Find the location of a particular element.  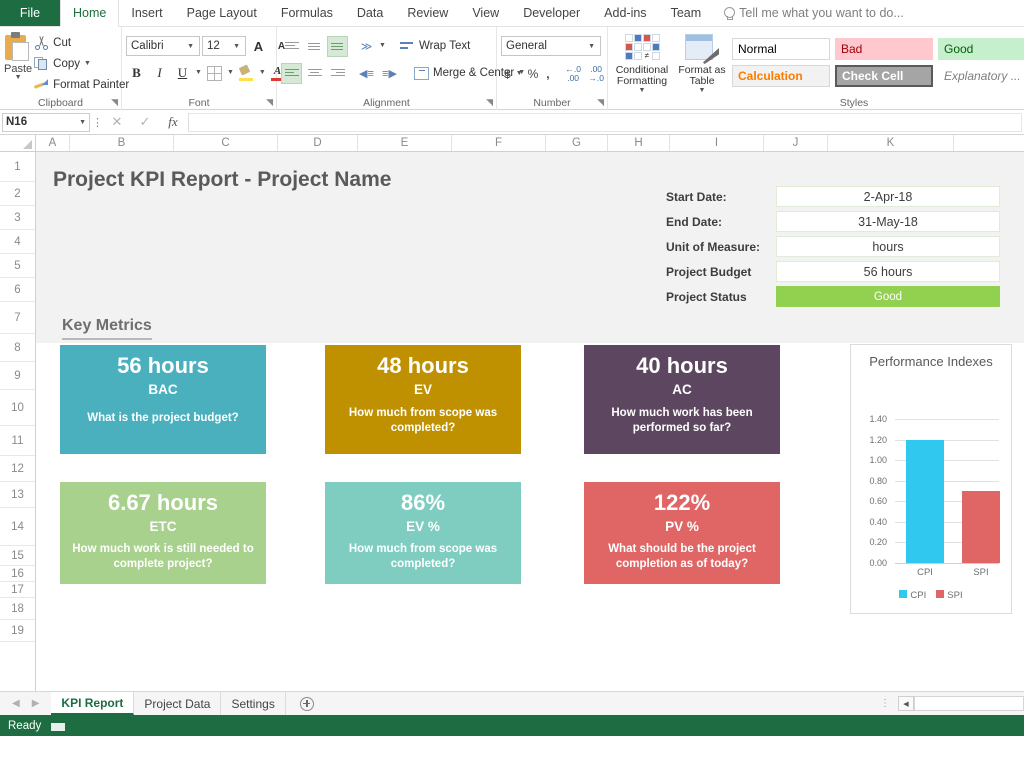

font-name-combo: Calibri ▼ is located at coordinates (163, 46).